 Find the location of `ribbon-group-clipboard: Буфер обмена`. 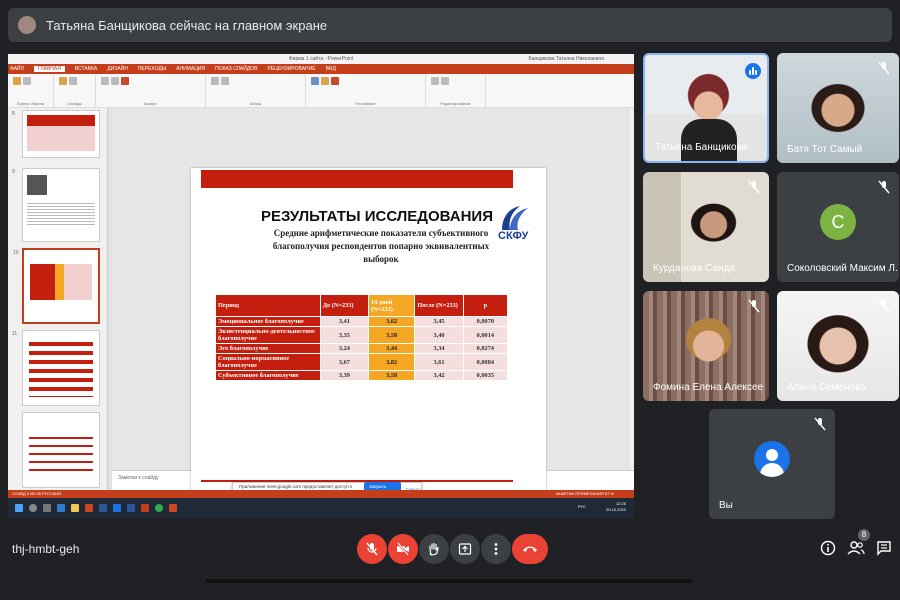

ribbon-group-clipboard: Буфер обмена is located at coordinates (31, 90).